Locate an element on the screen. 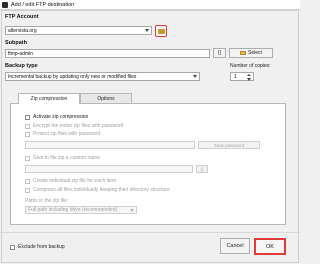 This screenshot has width=320, height=264. ftp-account-dropdown: altervista.org is located at coordinates (78, 30).